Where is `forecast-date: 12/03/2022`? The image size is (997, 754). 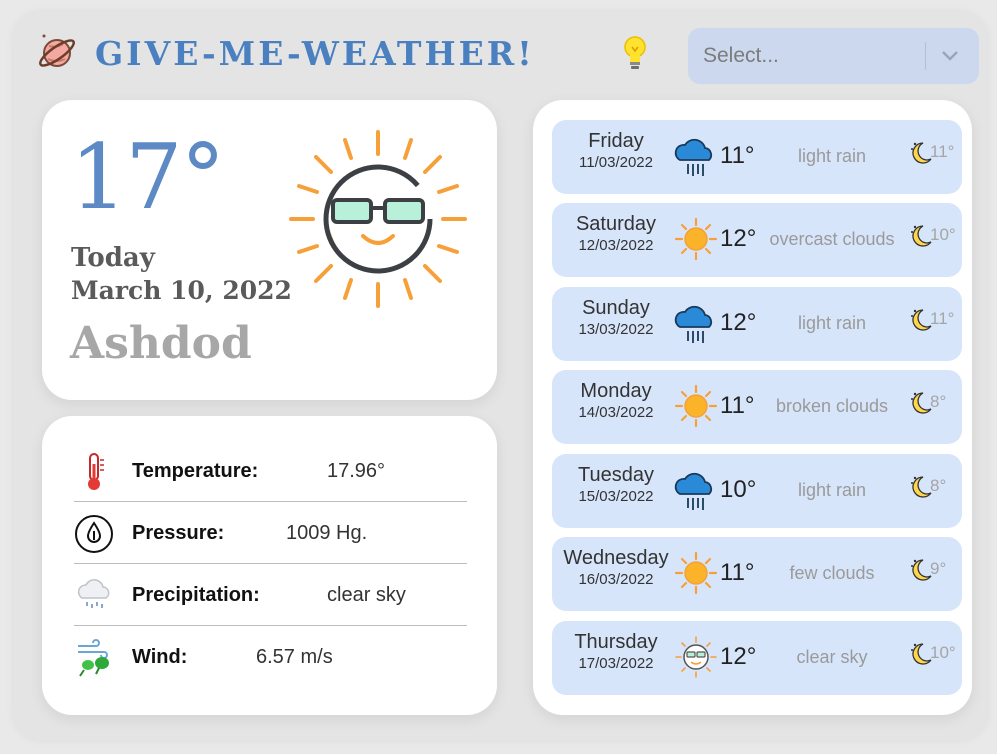 forecast-date: 12/03/2022 is located at coordinates (616, 245).